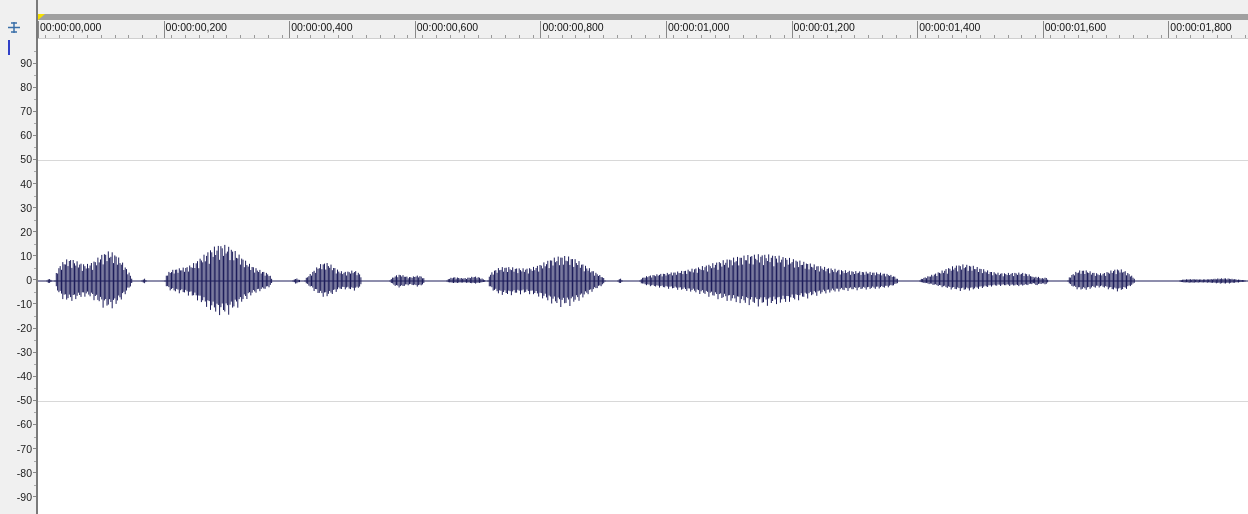 Image resolution: width=1248 pixels, height=514 pixels. What do you see at coordinates (1075, 27) in the screenshot?
I see `time-label: 00:00:01,600` at bounding box center [1075, 27].